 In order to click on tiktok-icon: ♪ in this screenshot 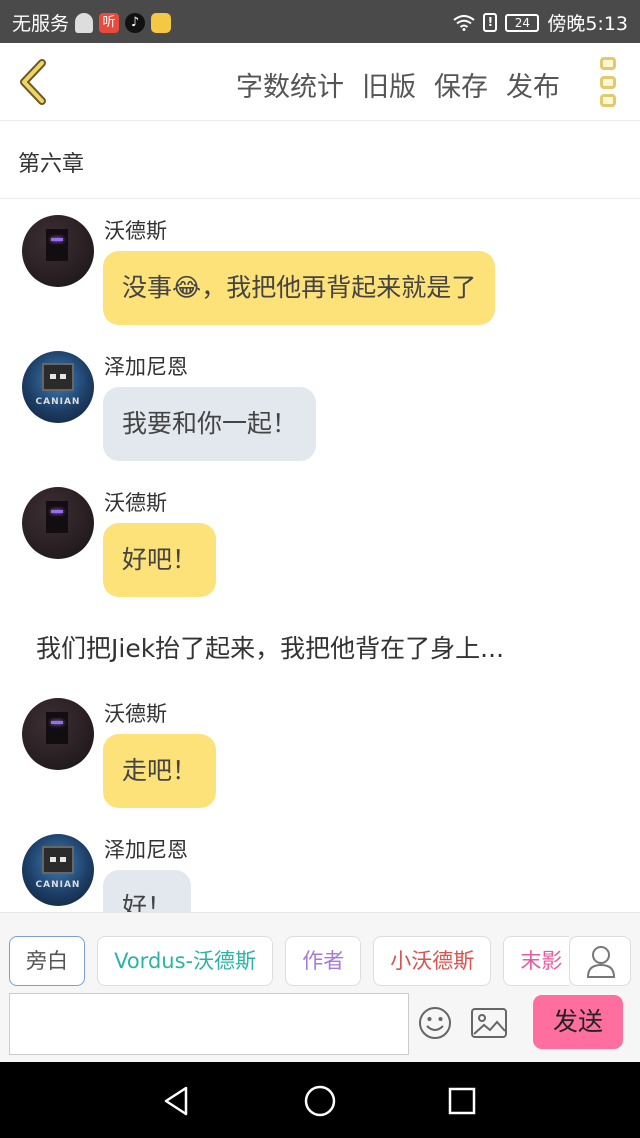, I will do `click(135, 22)`.